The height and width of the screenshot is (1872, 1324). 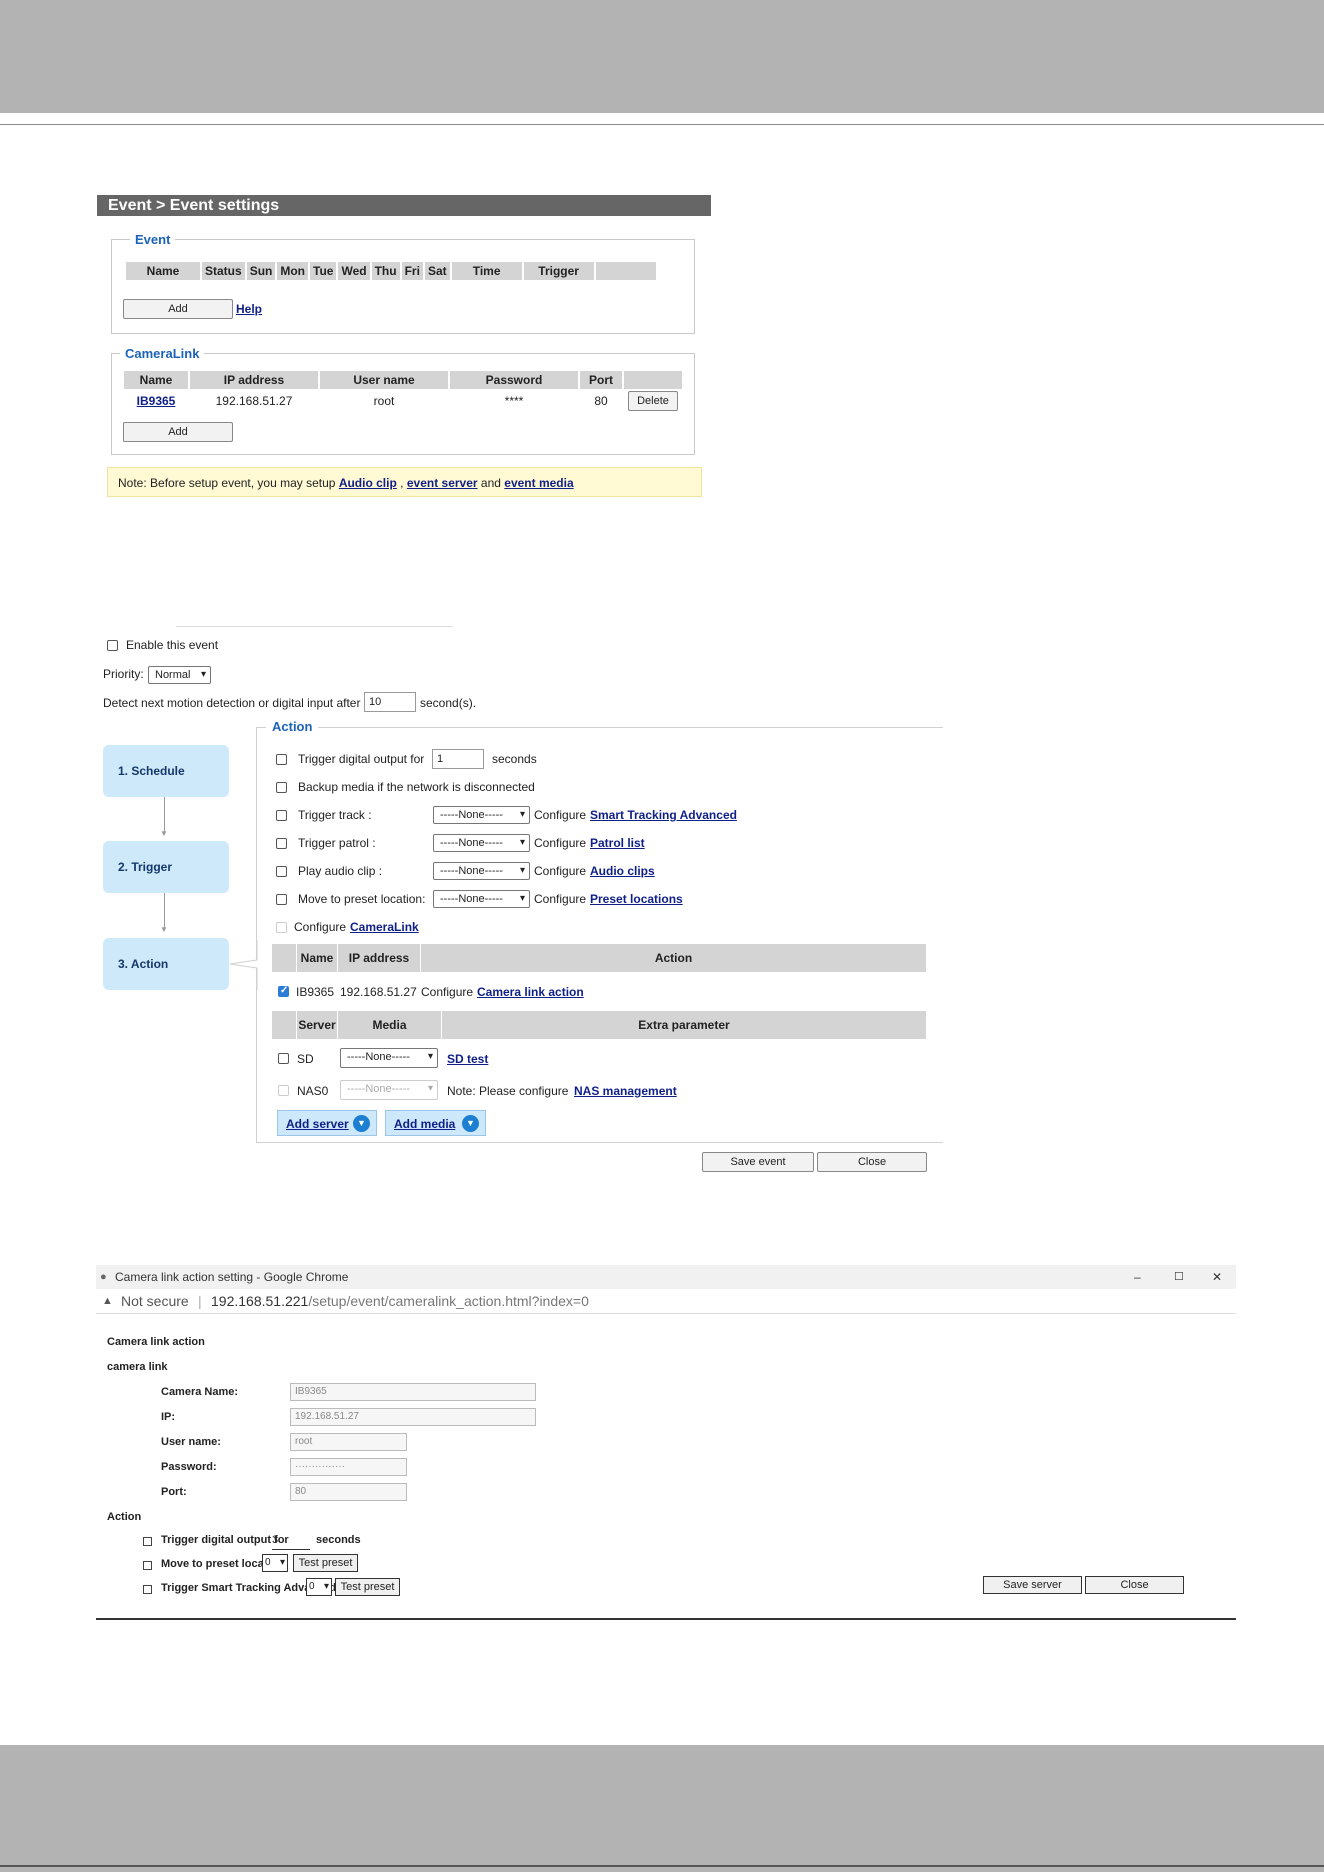 I want to click on step-schedule: 1. Schedule, so click(x=166, y=771).